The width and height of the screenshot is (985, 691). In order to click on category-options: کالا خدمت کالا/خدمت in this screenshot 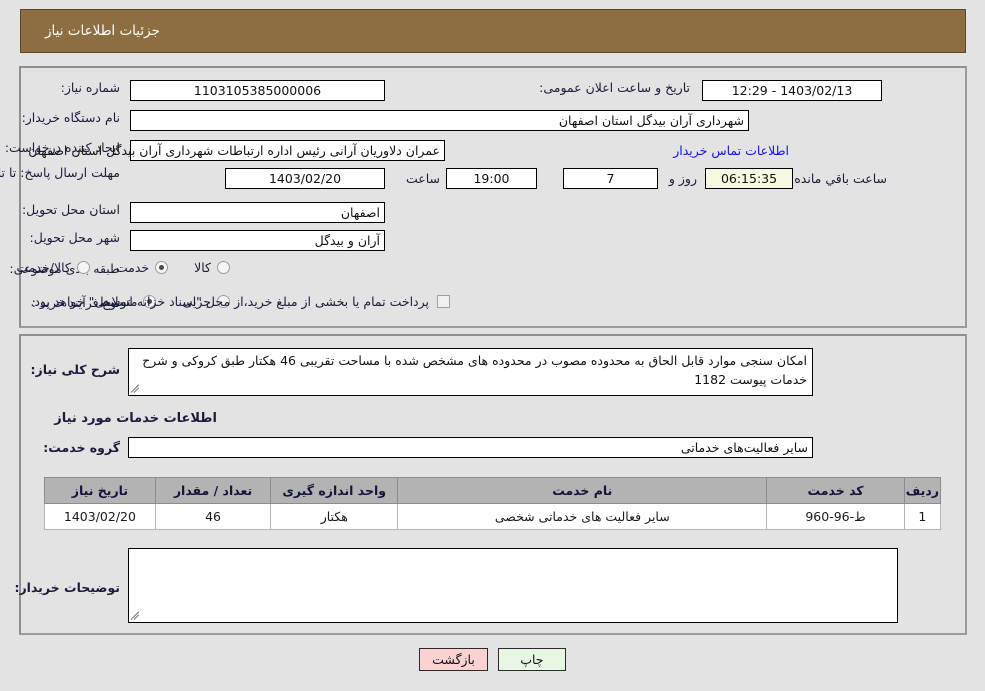, I will do `click(115, 267)`.